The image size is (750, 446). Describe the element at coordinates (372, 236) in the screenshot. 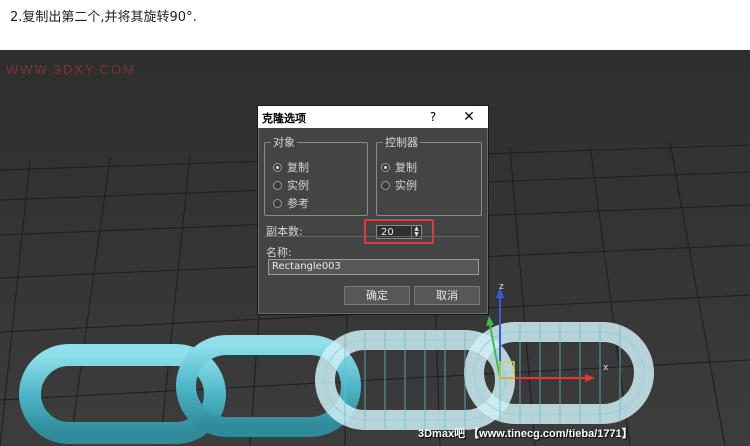

I see `divider` at that location.